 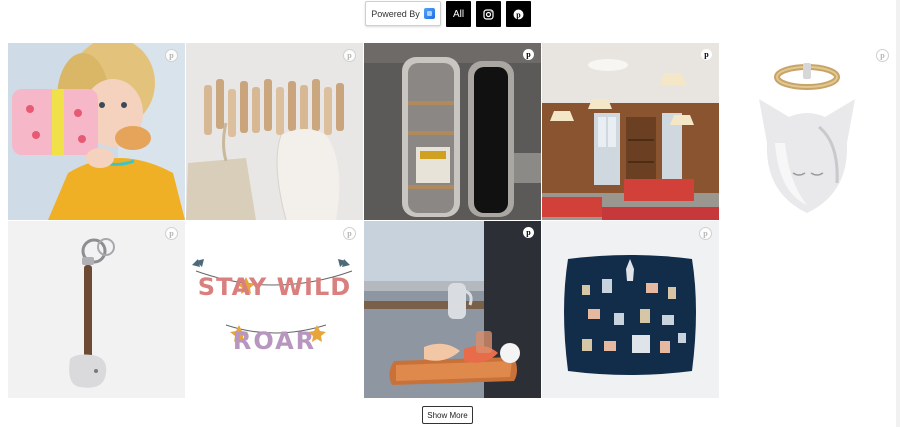 I want to click on gallery-tile-letter-banner: STAY WILD ROAR p, so click(x=274, y=309).